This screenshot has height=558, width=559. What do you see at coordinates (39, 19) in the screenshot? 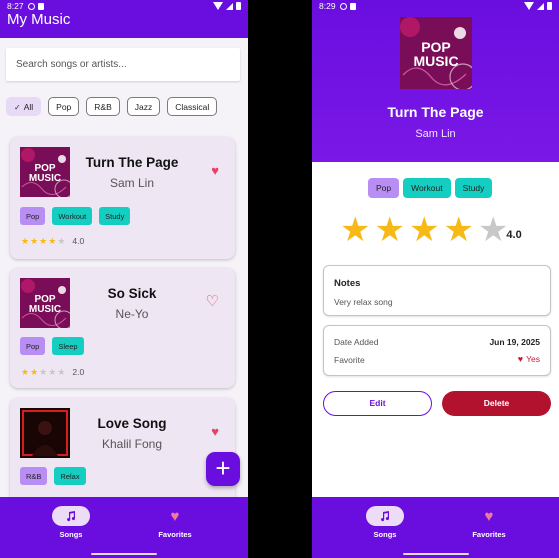
I see `page-title: My Music` at bounding box center [39, 19].